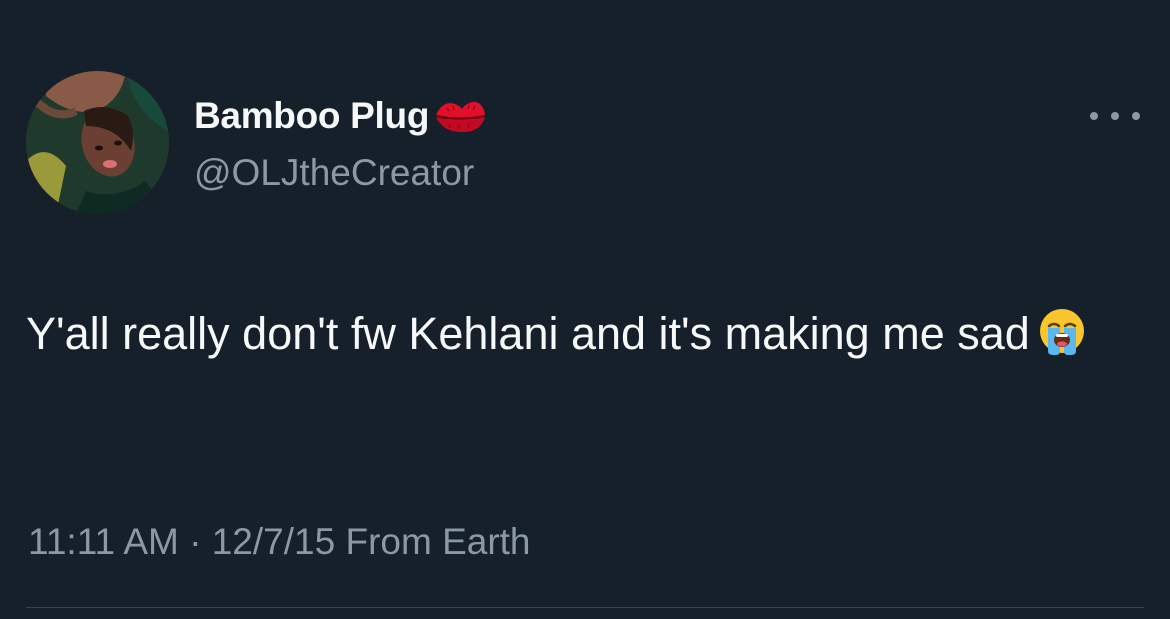 The image size is (1170, 619). What do you see at coordinates (97, 142) in the screenshot?
I see `avatar` at bounding box center [97, 142].